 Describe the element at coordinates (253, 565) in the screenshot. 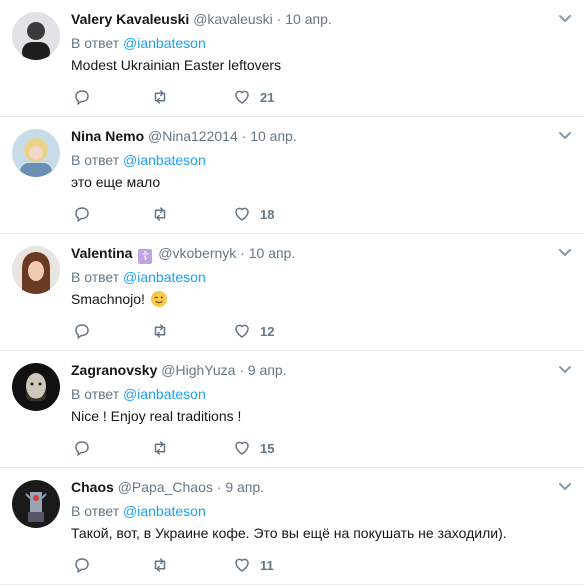

I see `like-button: 11` at that location.